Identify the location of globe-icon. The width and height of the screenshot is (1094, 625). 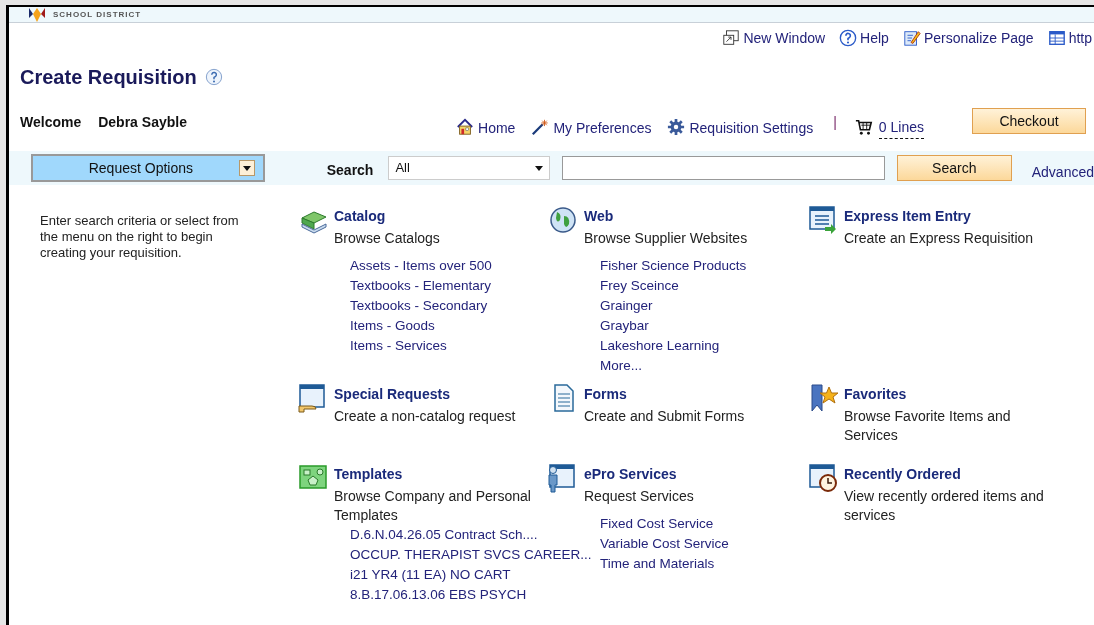
(563, 220).